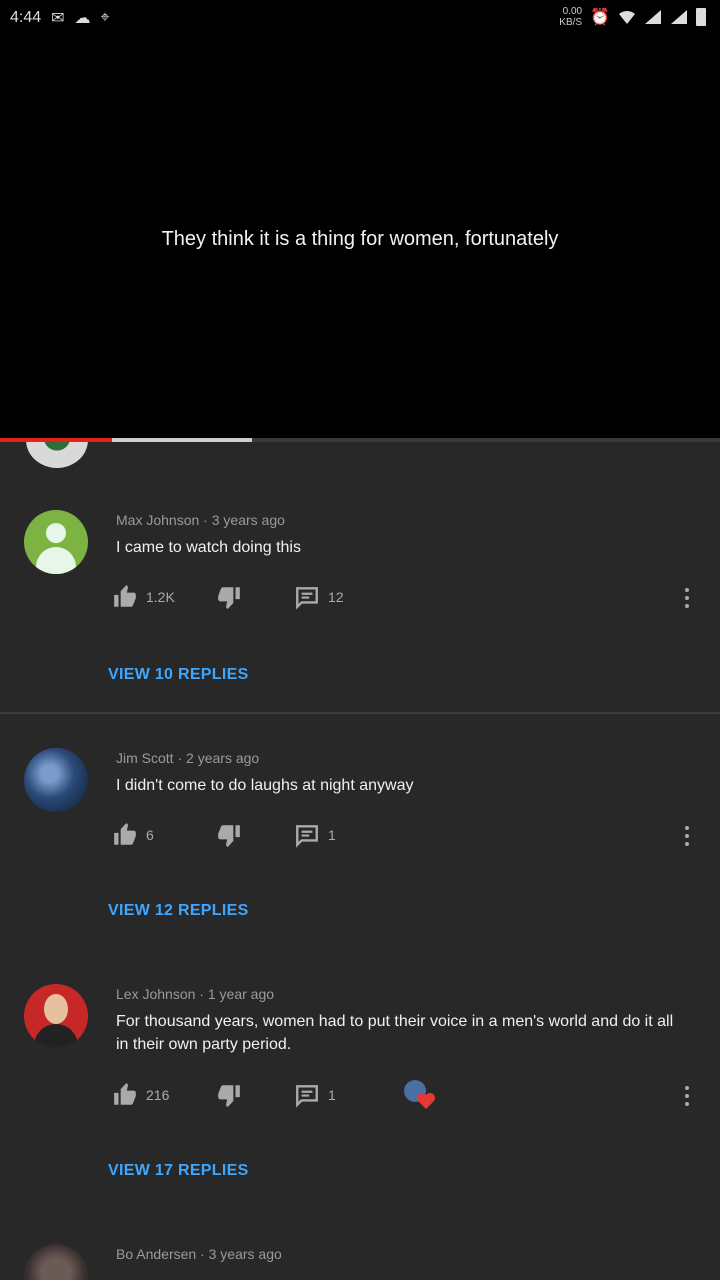 Image resolution: width=720 pixels, height=1280 pixels. What do you see at coordinates (701, 17) in the screenshot?
I see `battery-icon` at bounding box center [701, 17].